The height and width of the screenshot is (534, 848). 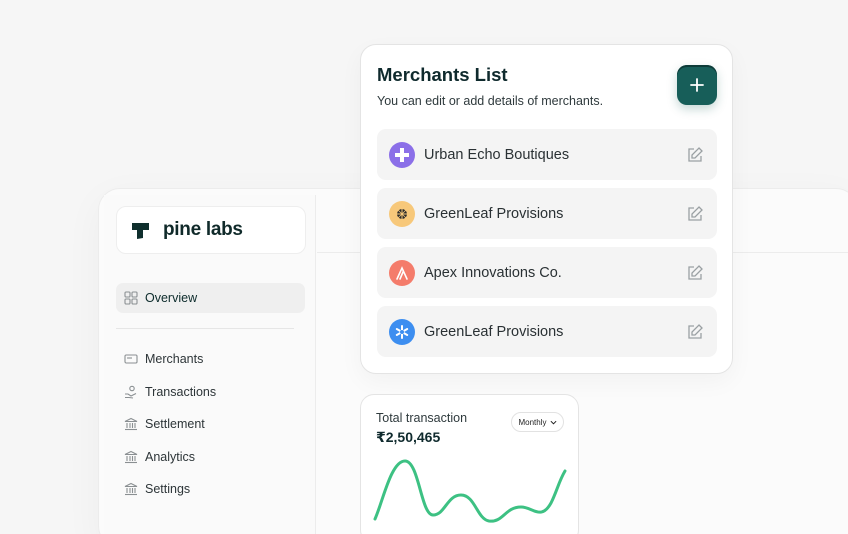 What do you see at coordinates (210, 424) in the screenshot?
I see `sidebar-item-settlement: Settlement` at bounding box center [210, 424].